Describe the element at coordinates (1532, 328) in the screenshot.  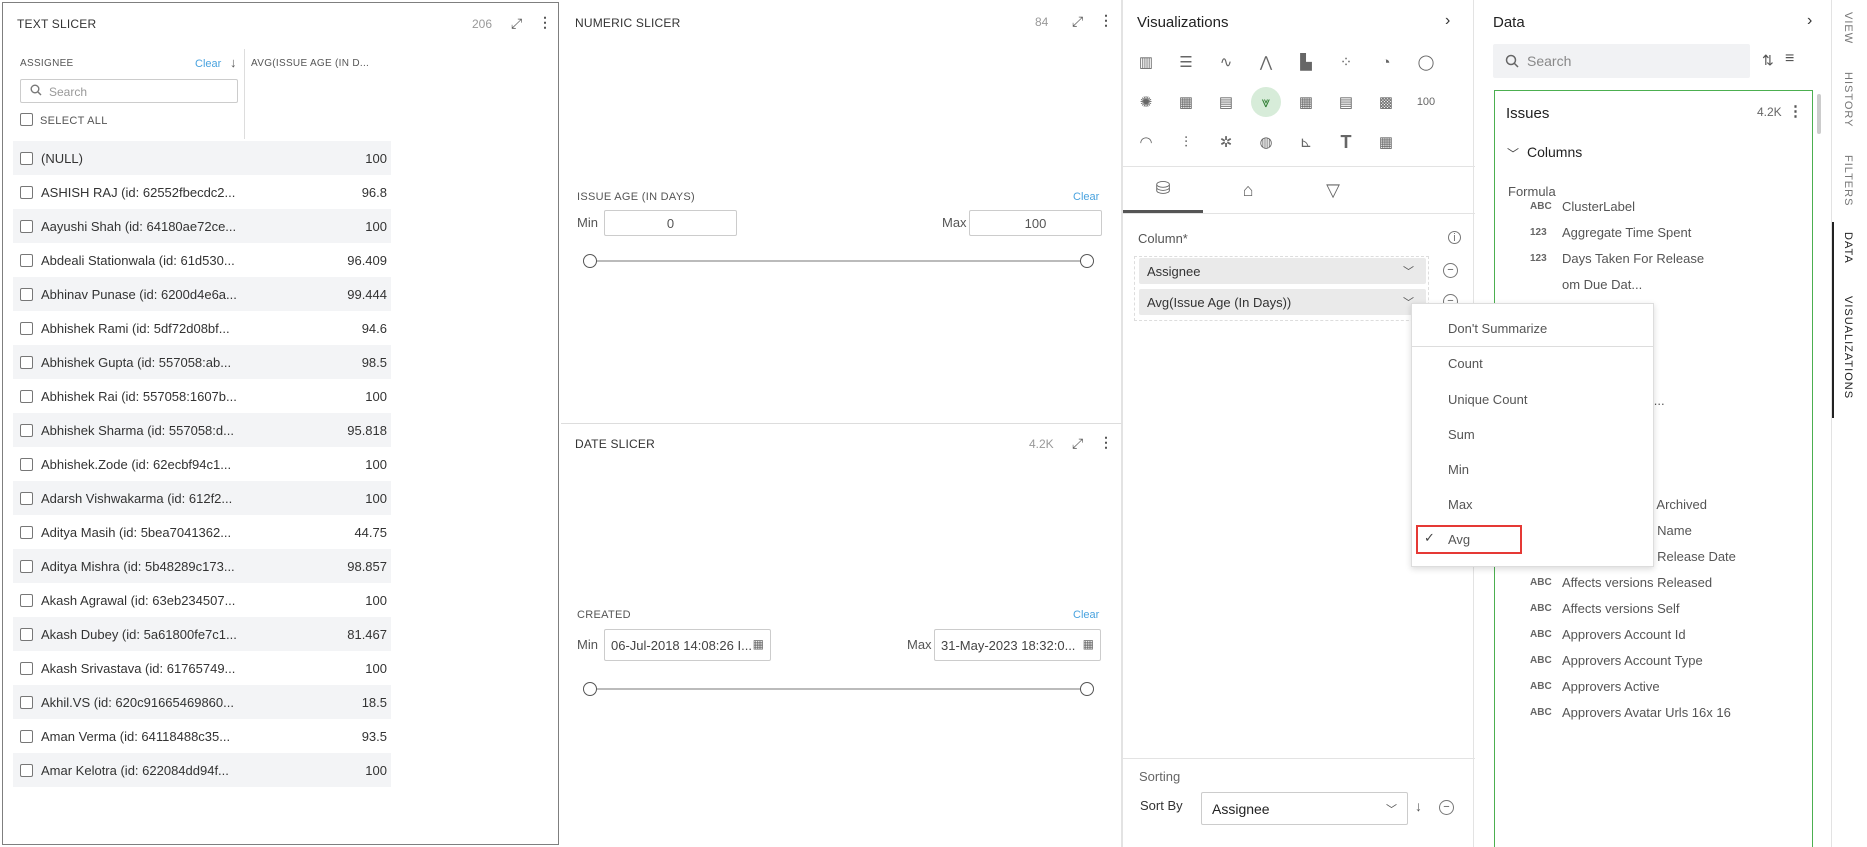
I see `menu-item-dont-summarize: Don't Summarize` at that location.